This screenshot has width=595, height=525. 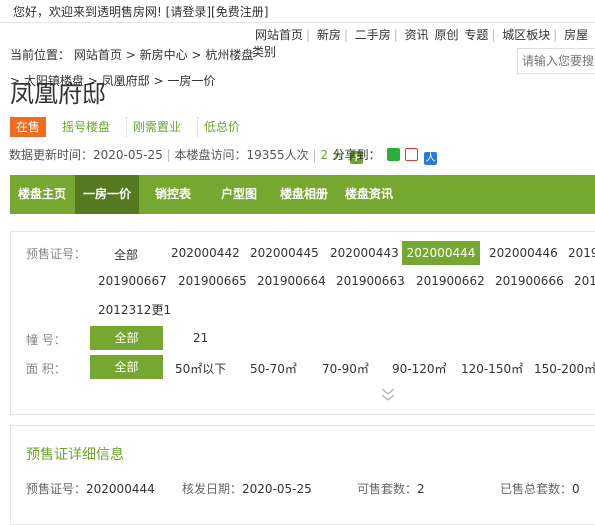 What do you see at coordinates (221, 127) in the screenshot?
I see `tag-low-price: 低总价` at bounding box center [221, 127].